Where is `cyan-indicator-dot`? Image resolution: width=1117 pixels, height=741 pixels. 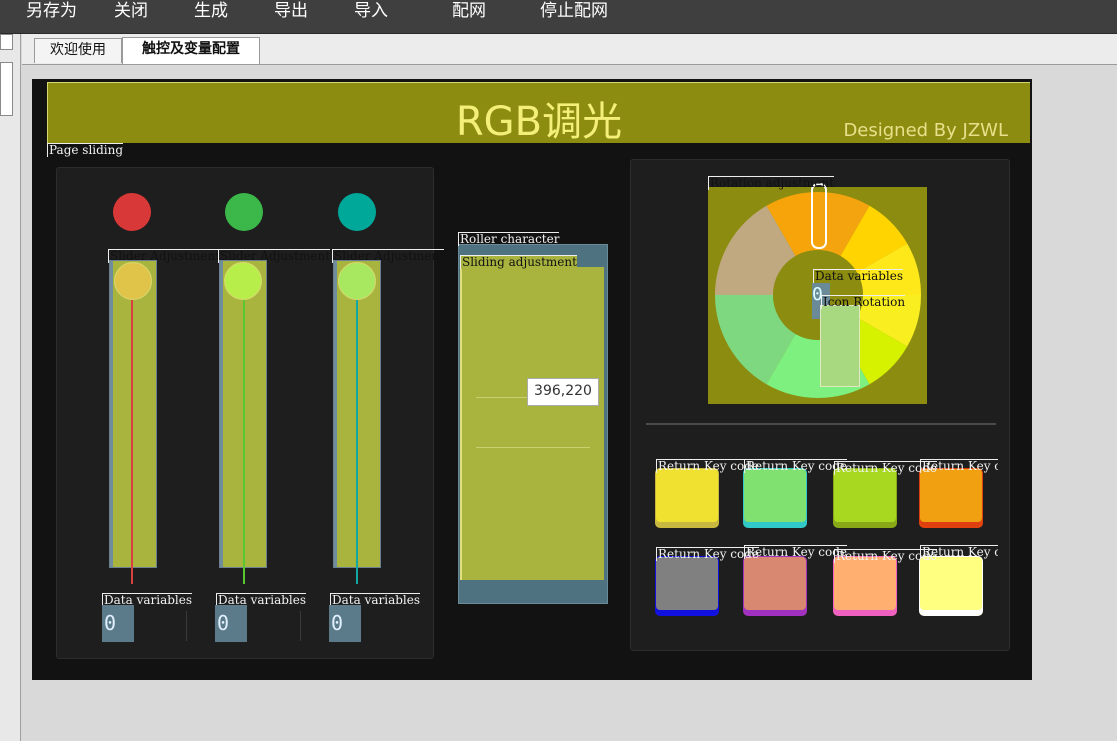
cyan-indicator-dot is located at coordinates (357, 212).